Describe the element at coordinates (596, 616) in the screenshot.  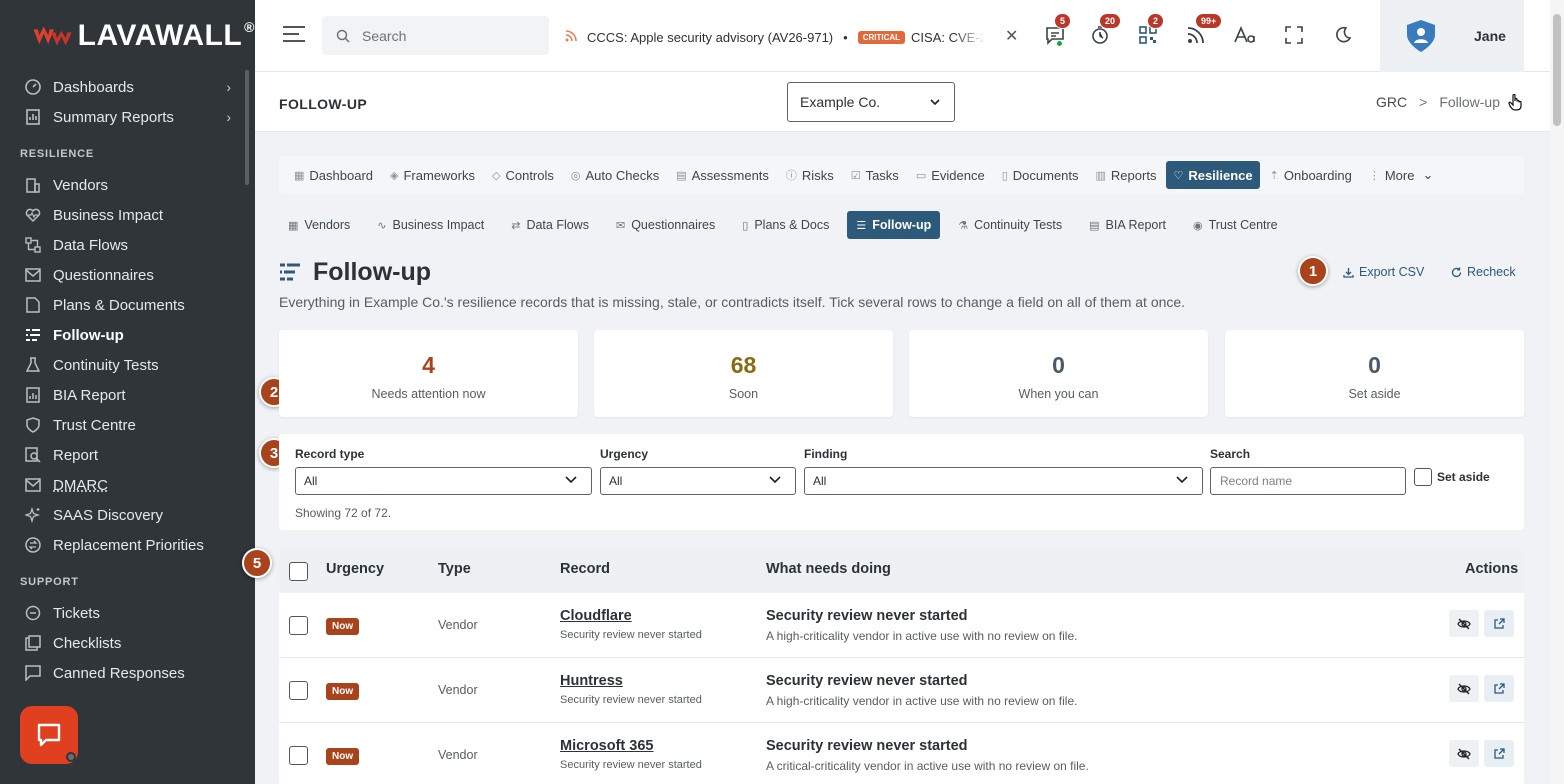
I see `record-link: Cloudflare` at that location.